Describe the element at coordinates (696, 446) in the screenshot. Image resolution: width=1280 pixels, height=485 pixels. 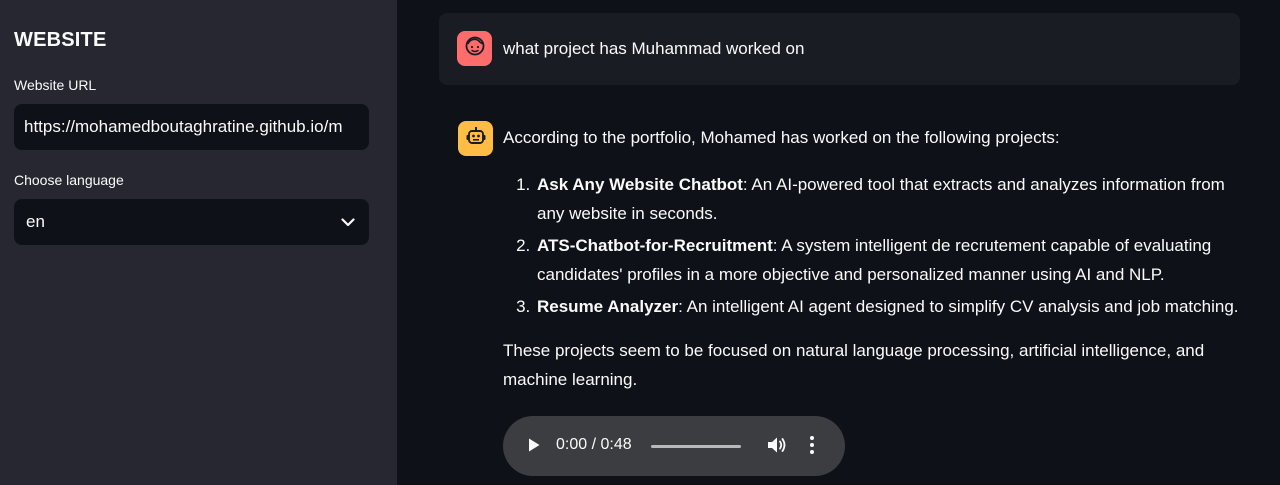
I see `audio-seek-bar` at that location.